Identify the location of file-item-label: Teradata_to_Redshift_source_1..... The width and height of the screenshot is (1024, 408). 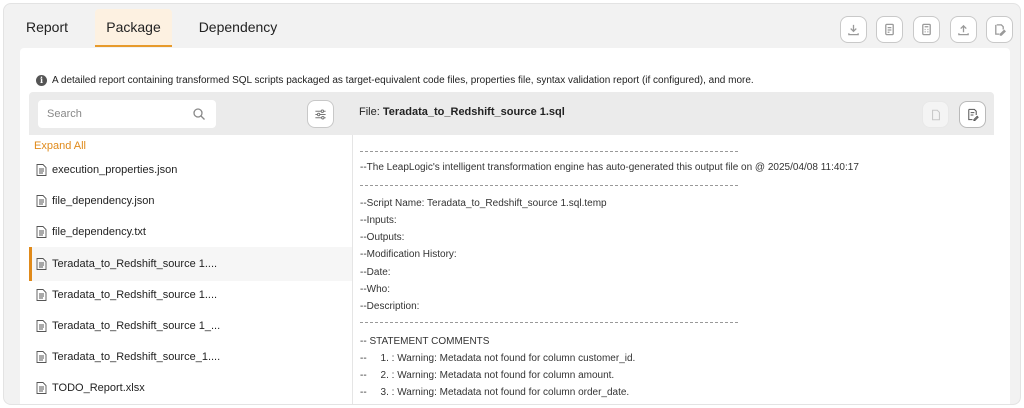
(136, 357).